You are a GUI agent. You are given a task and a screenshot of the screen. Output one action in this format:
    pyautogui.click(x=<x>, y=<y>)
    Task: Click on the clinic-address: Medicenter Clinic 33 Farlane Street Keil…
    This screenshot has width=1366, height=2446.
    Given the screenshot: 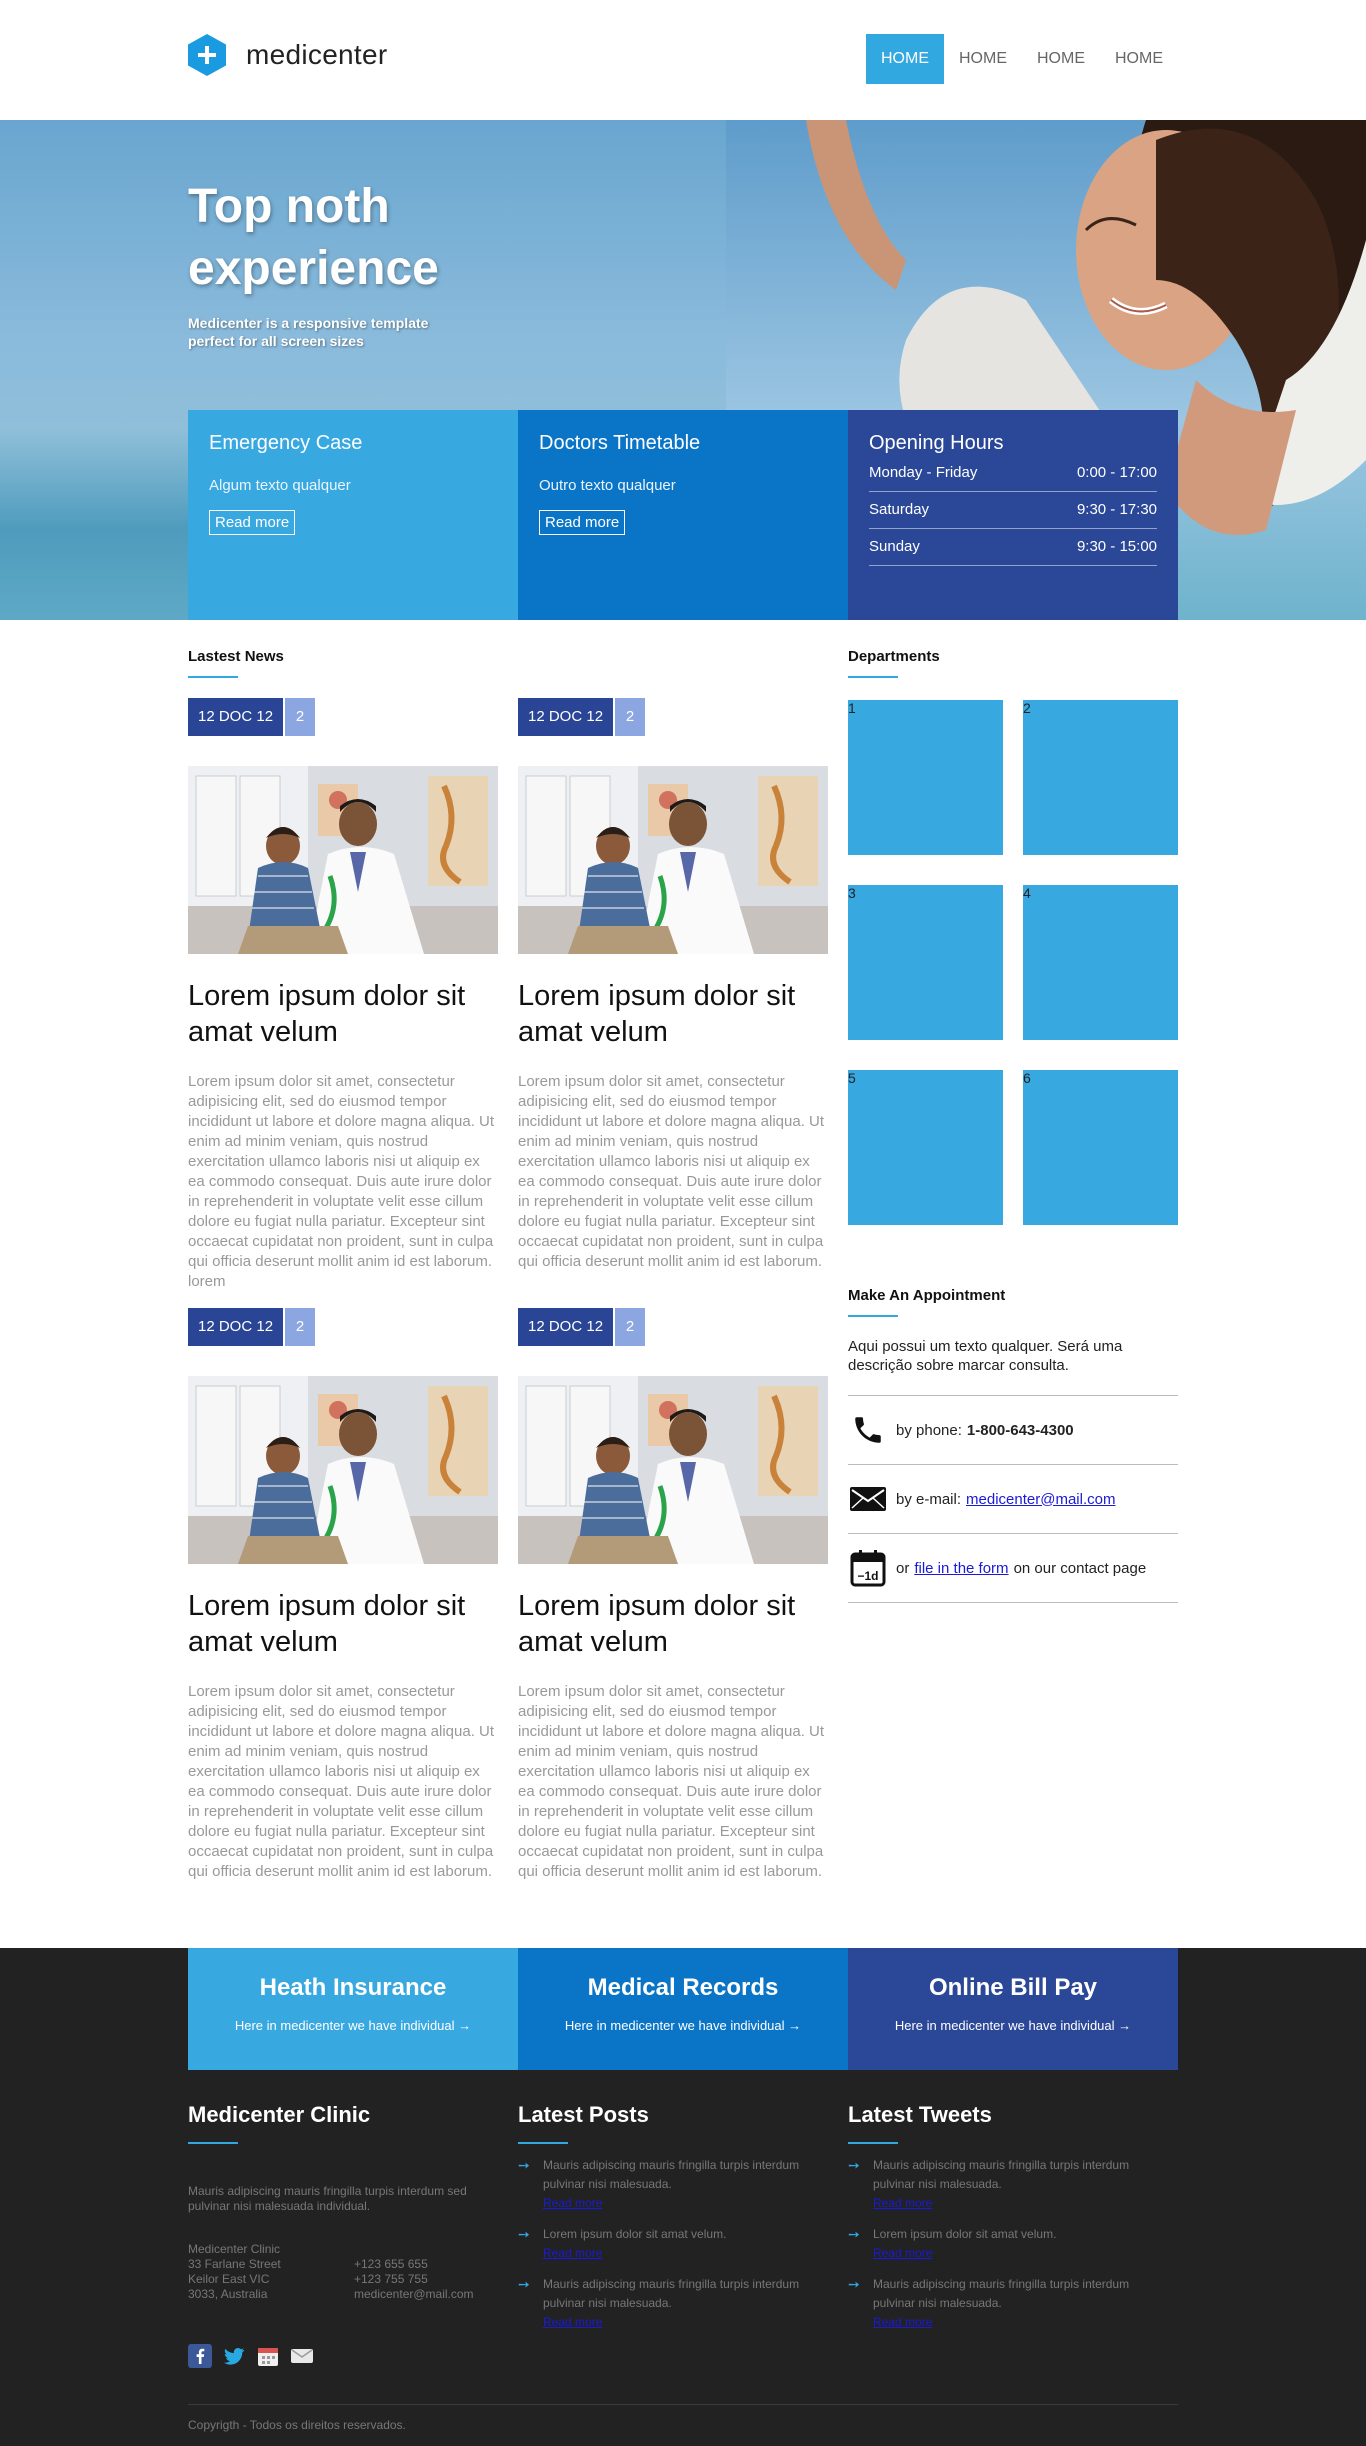 What is the action you would take?
    pyautogui.click(x=343, y=2272)
    